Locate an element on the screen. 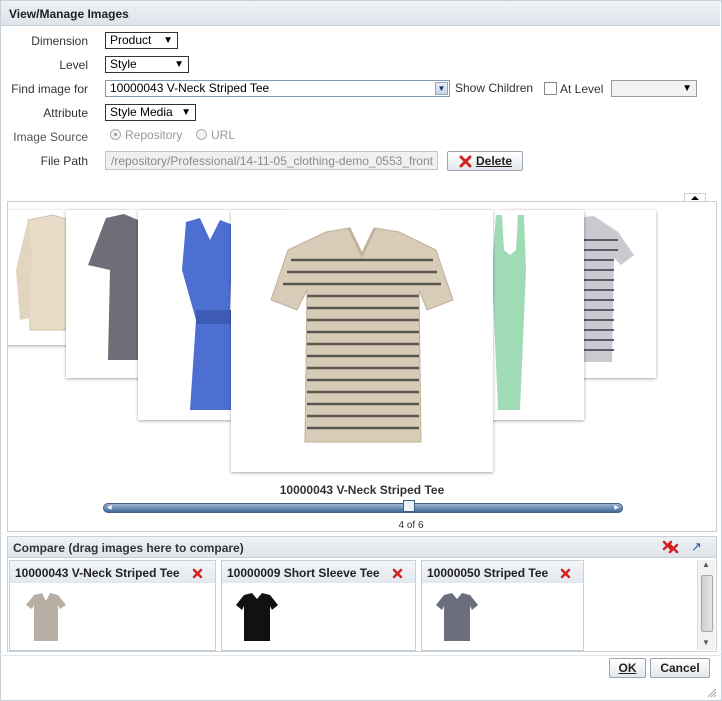 This screenshot has width=722, height=701. carousel-slider-track: ◀ ▶ is located at coordinates (363, 508).